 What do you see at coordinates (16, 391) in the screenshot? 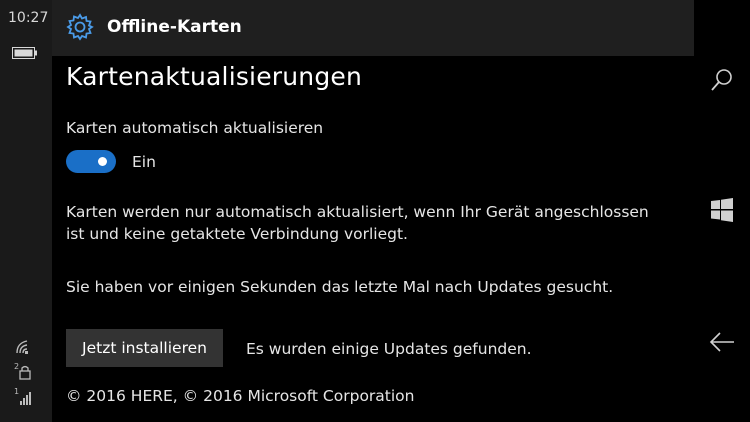
I see `sim1-number: 1` at bounding box center [16, 391].